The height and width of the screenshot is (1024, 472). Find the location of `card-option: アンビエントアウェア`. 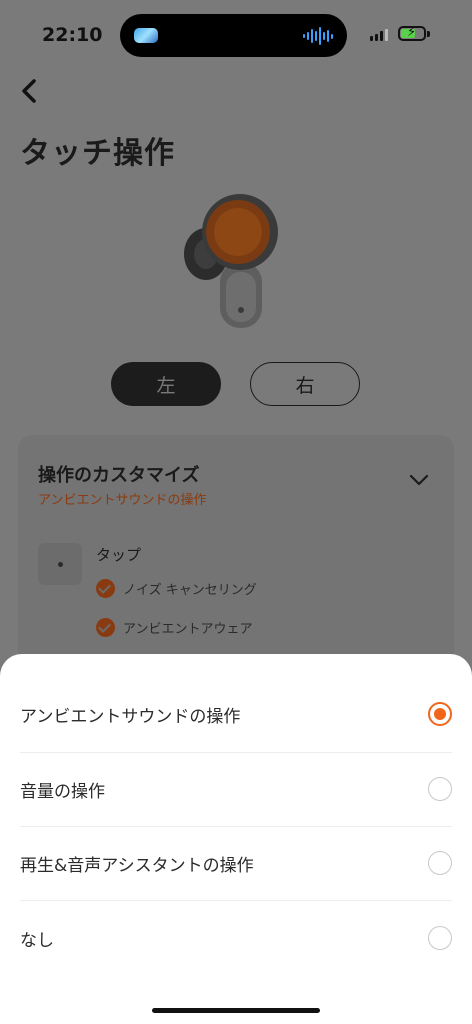

card-option: アンビエントアウェア is located at coordinates (174, 627).